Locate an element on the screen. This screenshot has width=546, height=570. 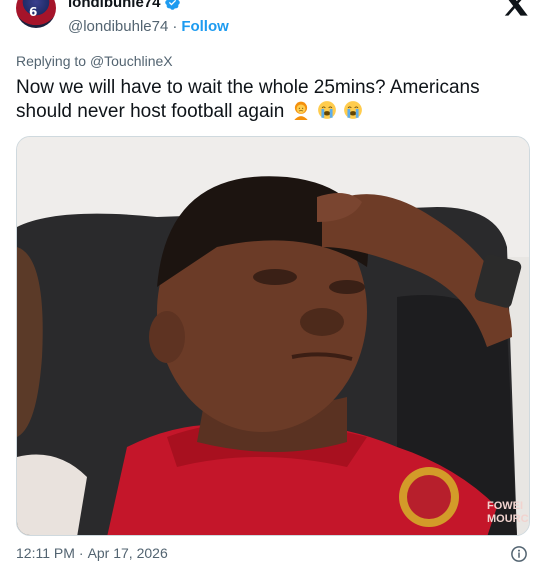
tweet-time: 12:11 PM is located at coordinates (45, 553).